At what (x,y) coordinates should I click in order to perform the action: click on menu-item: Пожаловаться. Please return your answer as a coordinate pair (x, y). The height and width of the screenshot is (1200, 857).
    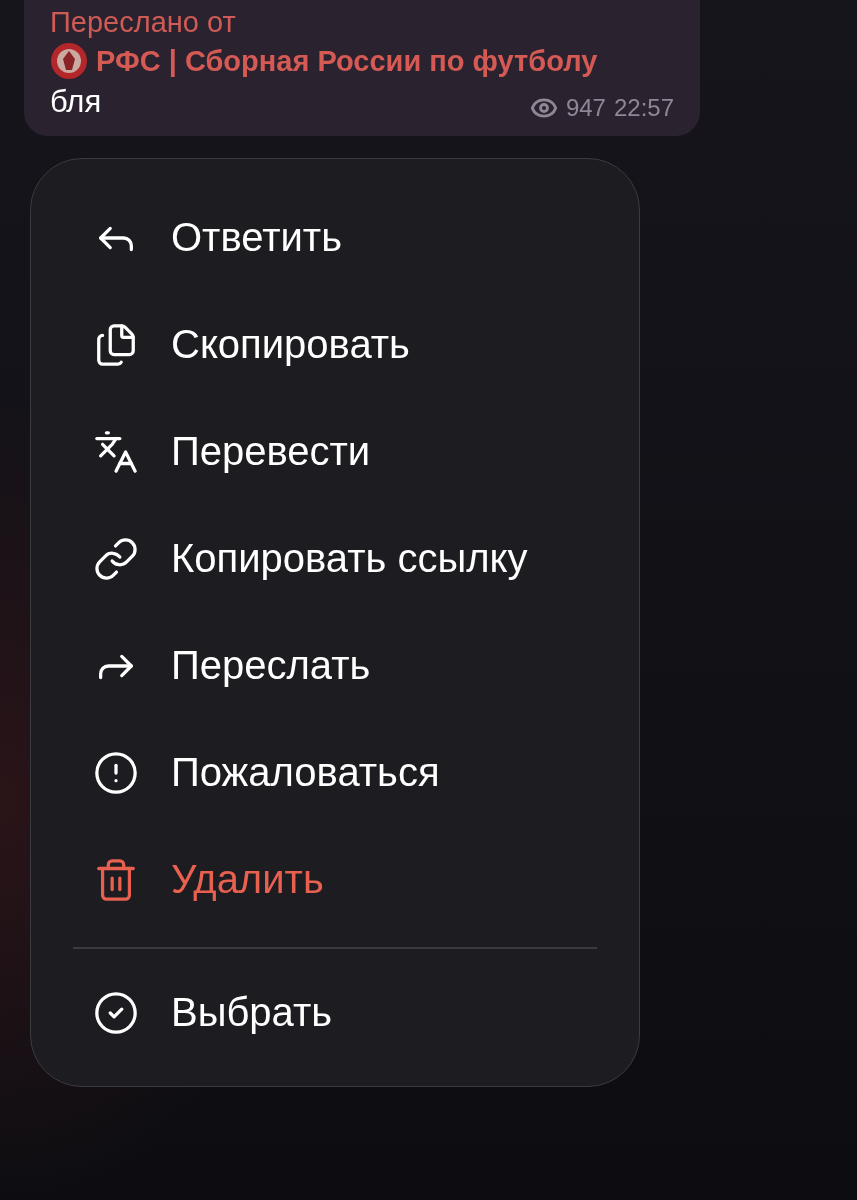
    Looking at the image, I should click on (335, 772).